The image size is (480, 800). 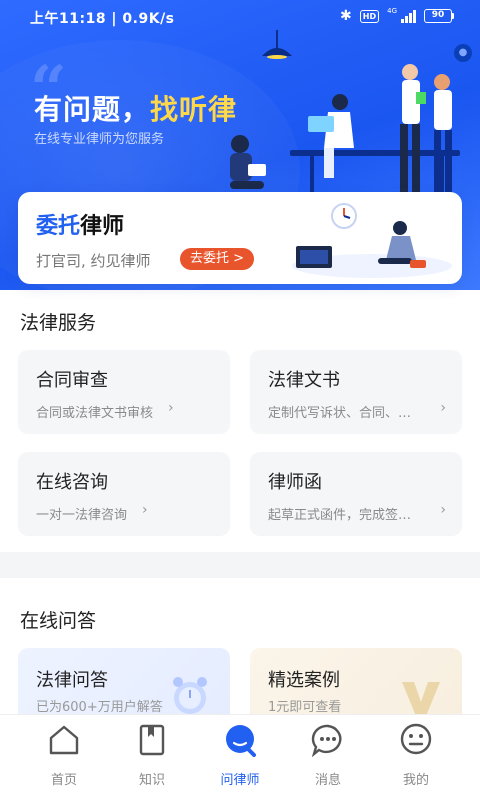 What do you see at coordinates (72, 380) in the screenshot?
I see `service-name: 合同审查` at bounding box center [72, 380].